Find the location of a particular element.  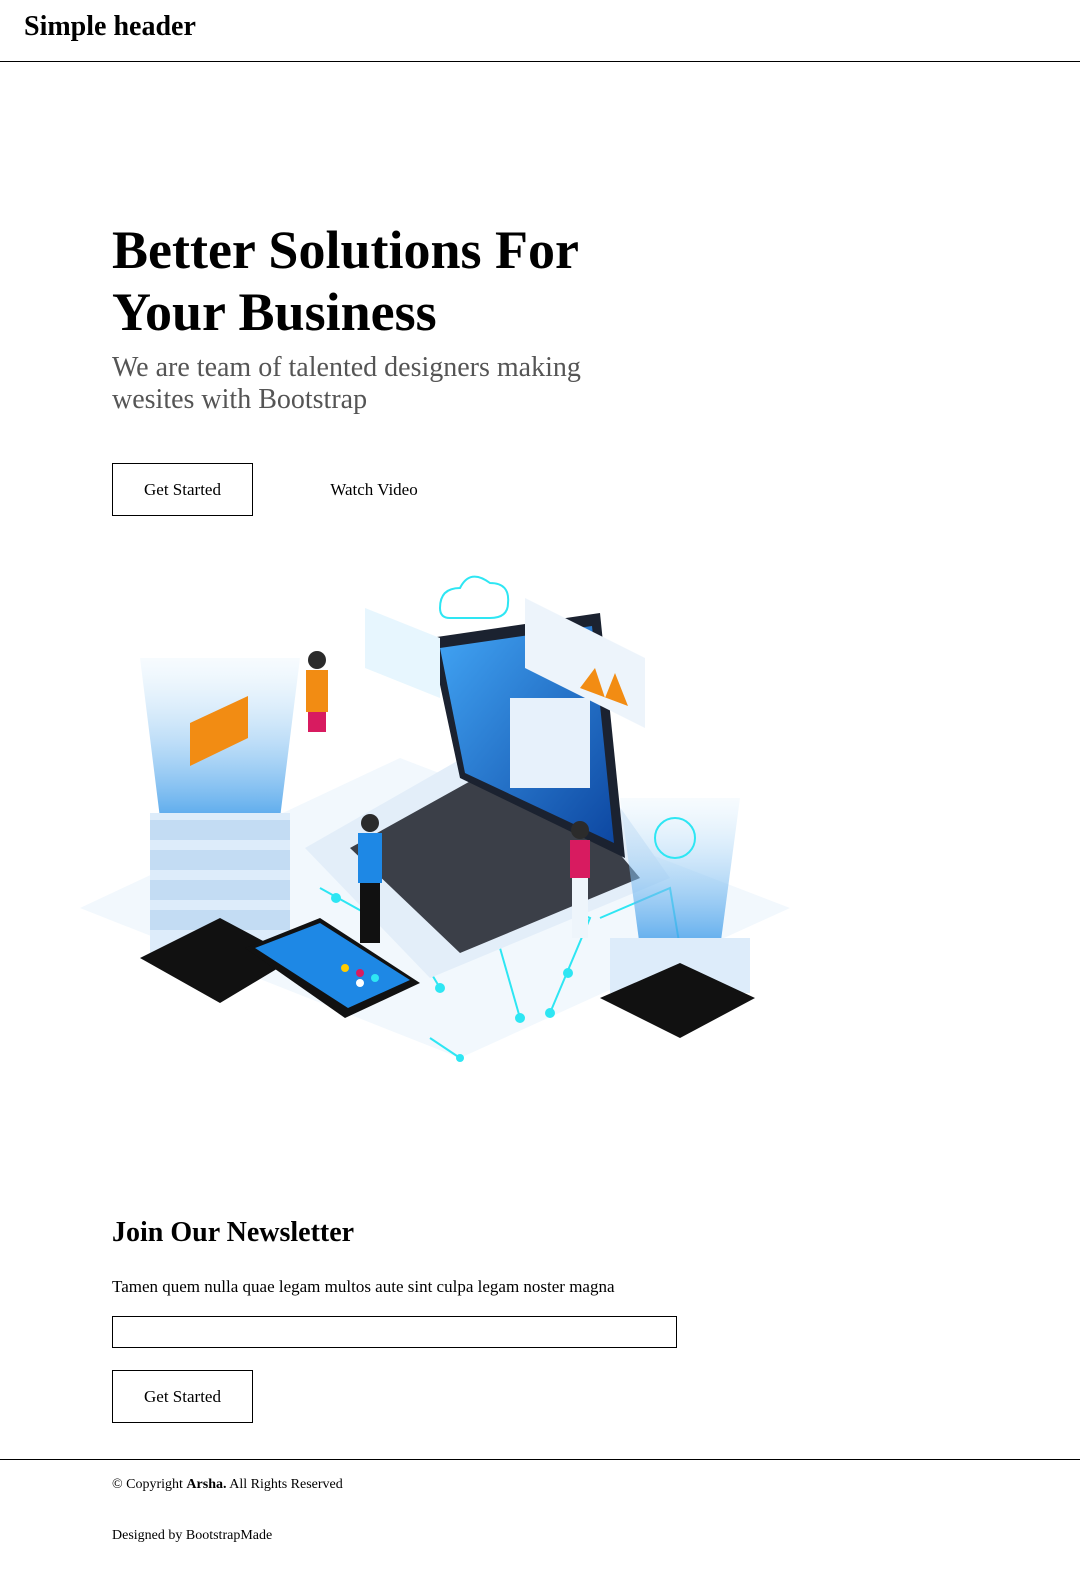

copyright-suffix: All Rights Reserved is located at coordinates (284, 1484).